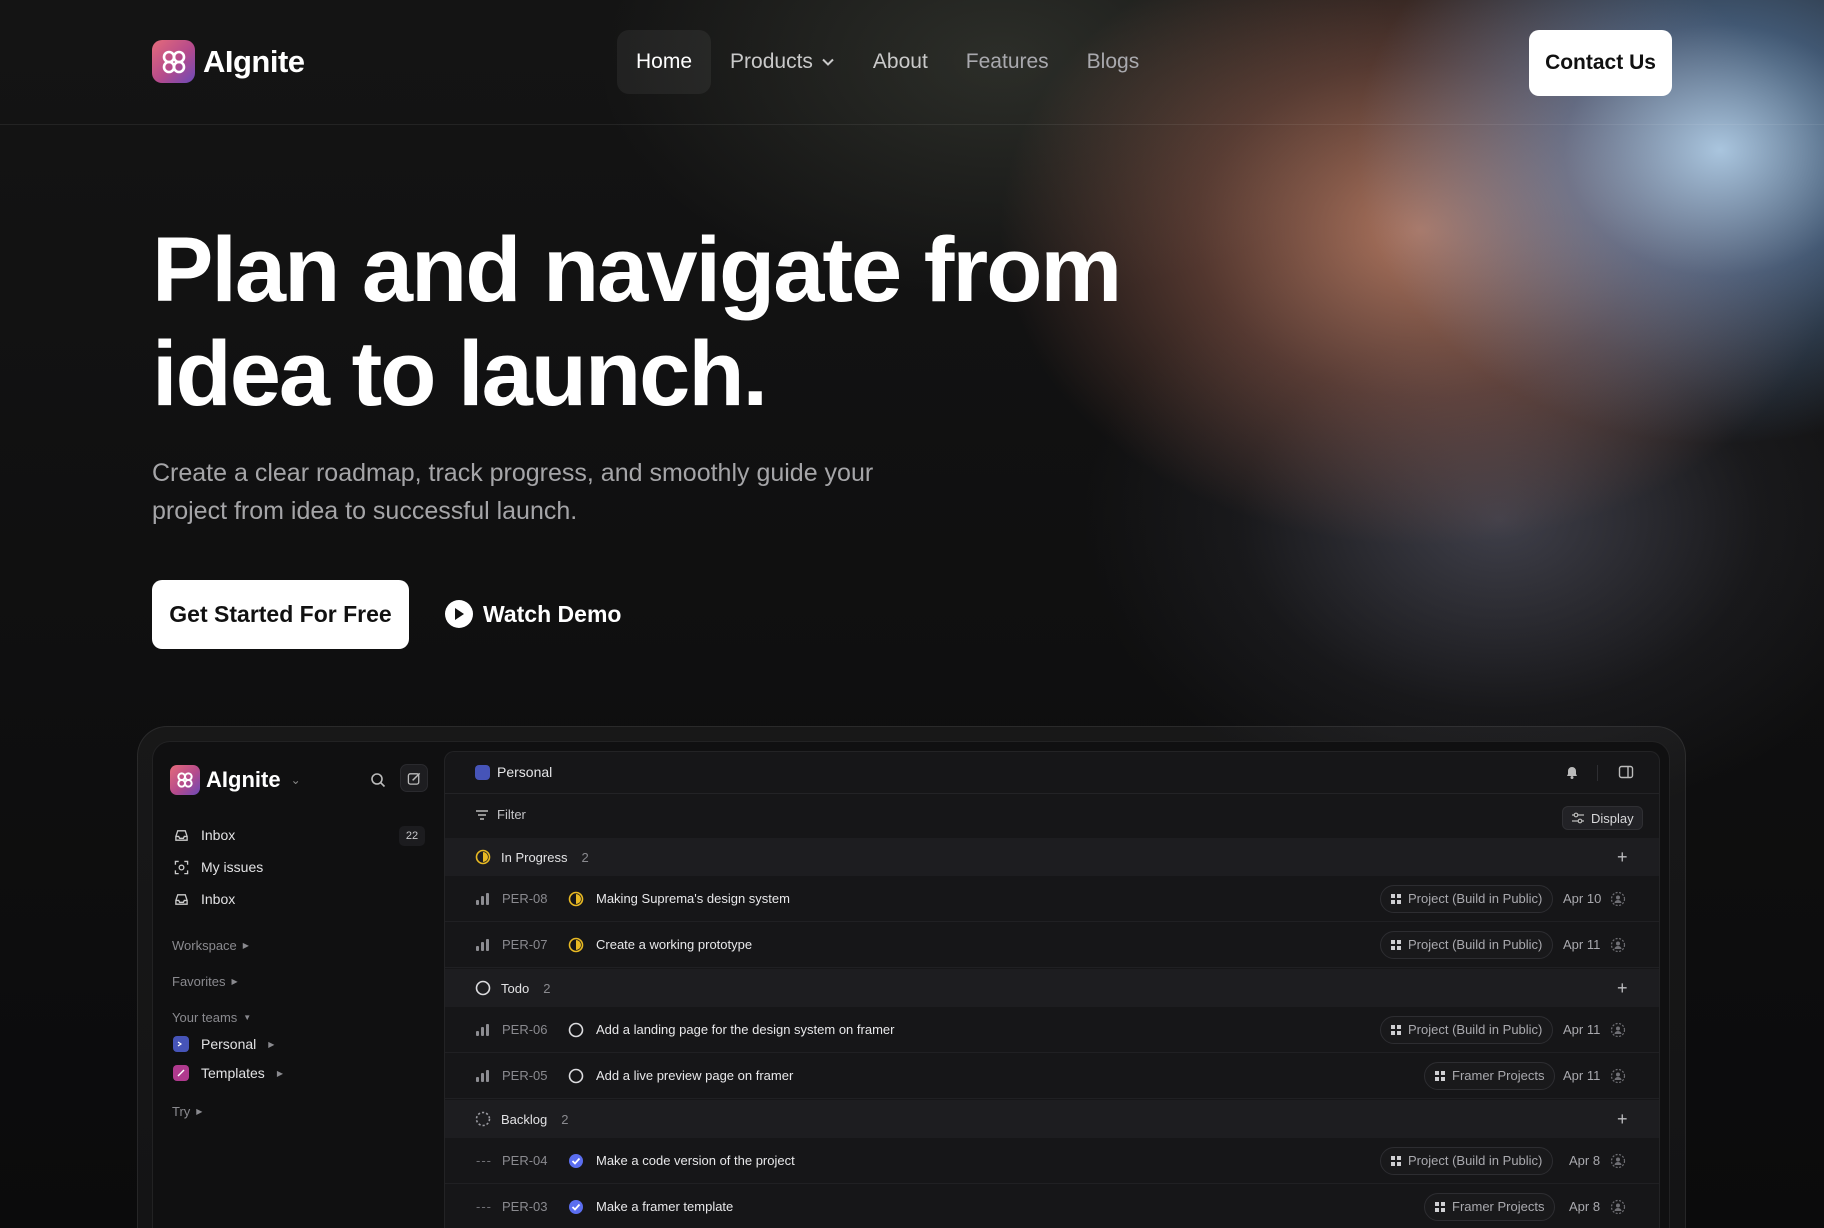 This screenshot has height=1228, width=1824. I want to click on nav-links: Home Products About Features Blogs, so click(887, 62).